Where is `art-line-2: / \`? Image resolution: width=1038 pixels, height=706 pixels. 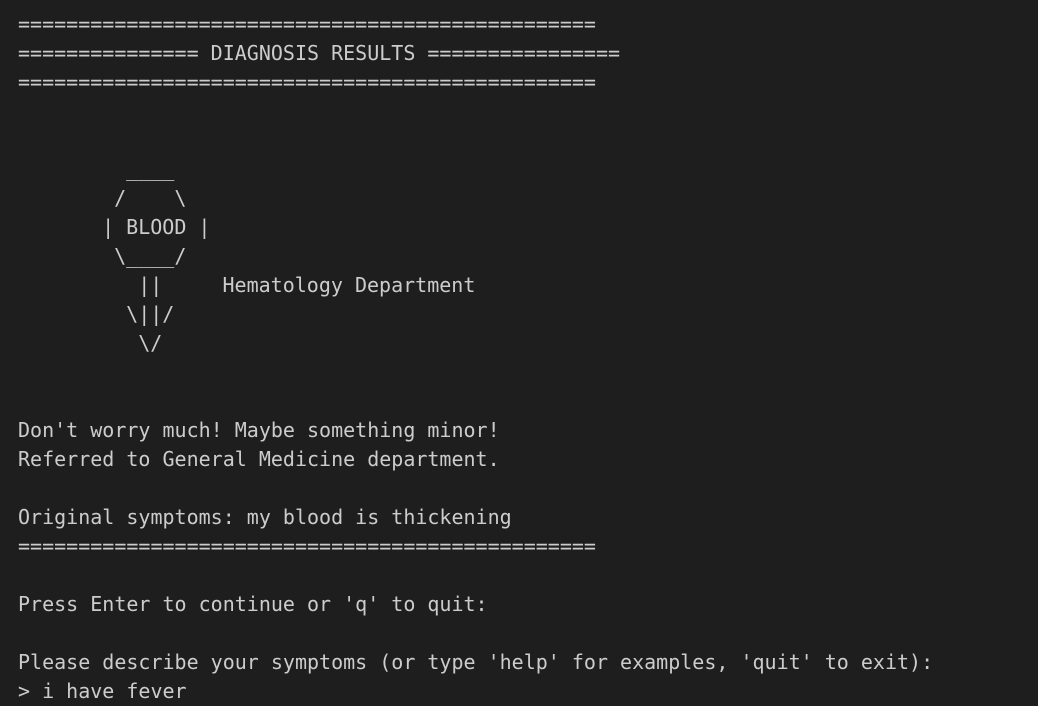
art-line-2: / \ is located at coordinates (132, 198).